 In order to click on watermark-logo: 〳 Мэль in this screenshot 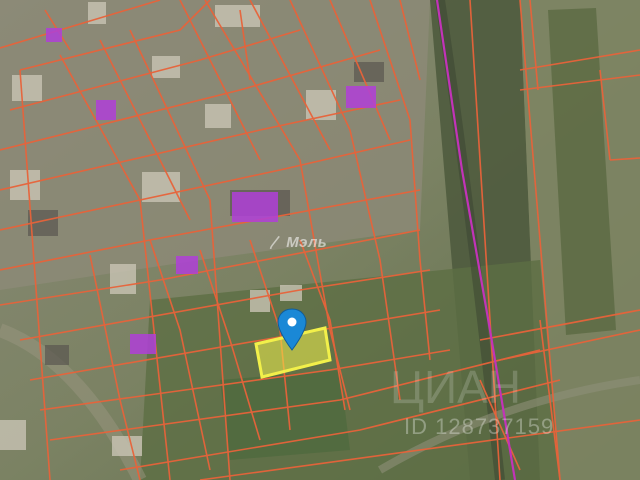, I will do `click(298, 242)`.